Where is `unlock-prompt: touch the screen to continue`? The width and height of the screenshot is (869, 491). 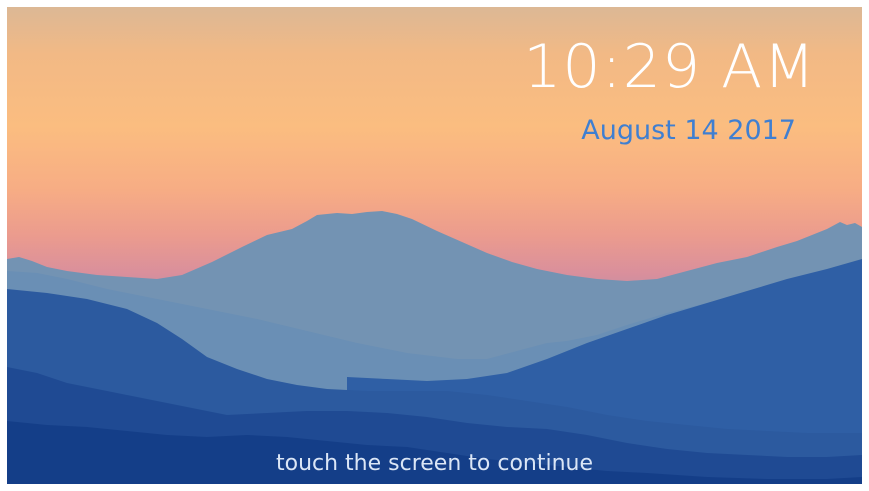 unlock-prompt: touch the screen to continue is located at coordinates (434, 464).